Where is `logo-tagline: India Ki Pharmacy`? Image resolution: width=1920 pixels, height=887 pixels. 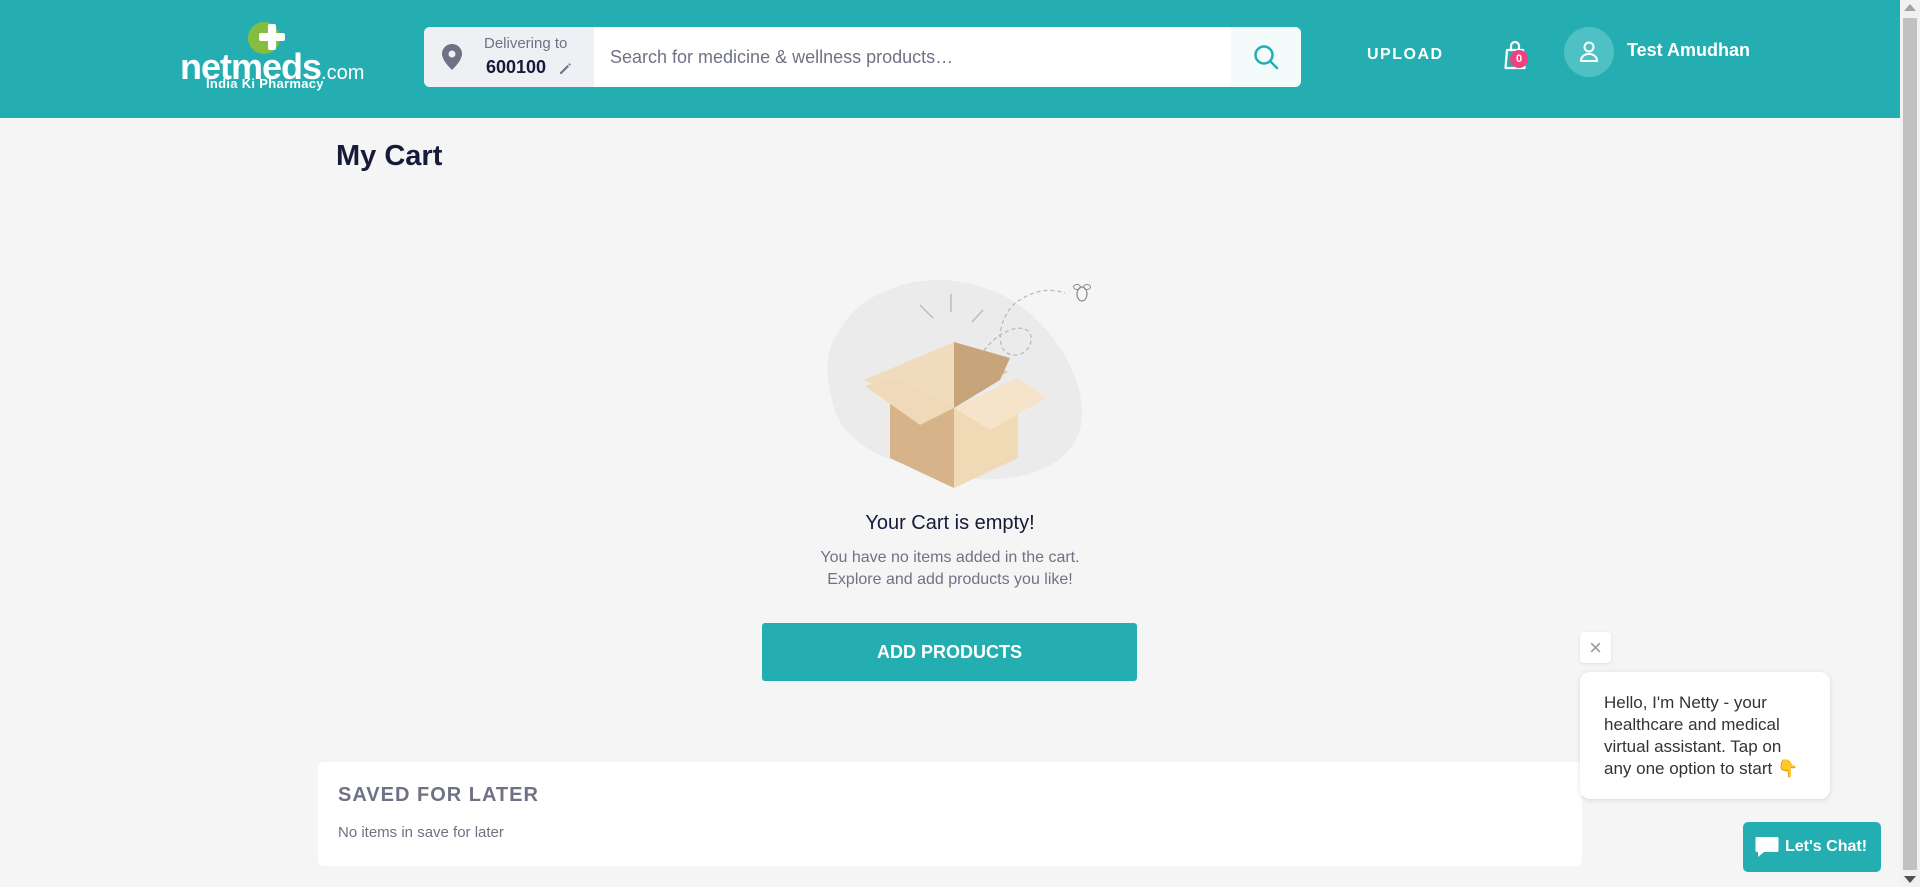
logo-tagline: India Ki Pharmacy is located at coordinates (265, 83).